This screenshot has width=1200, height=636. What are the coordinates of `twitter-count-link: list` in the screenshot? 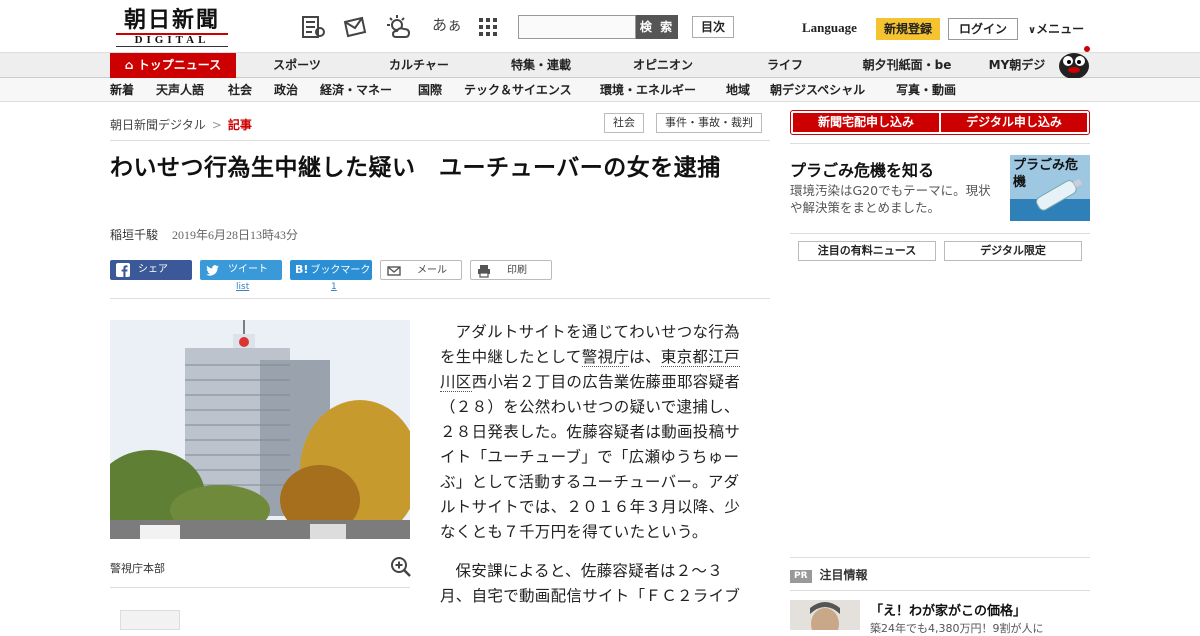 It's located at (242, 287).